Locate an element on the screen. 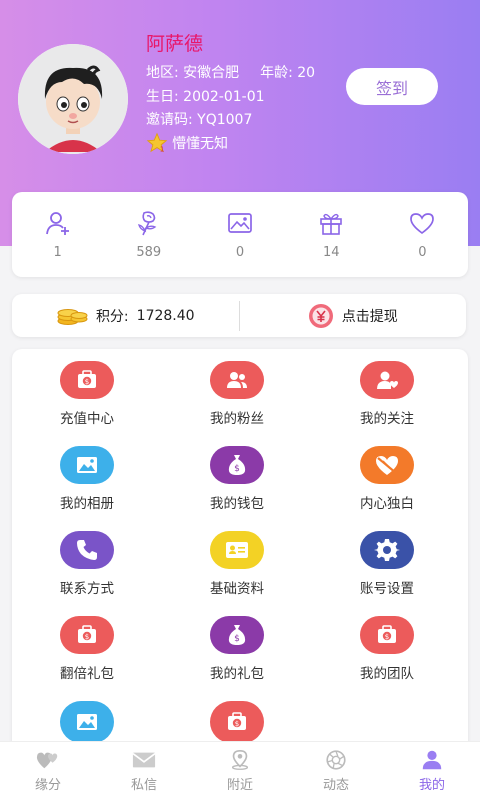  cartoon-boy-avatar-icon is located at coordinates (73, 99).